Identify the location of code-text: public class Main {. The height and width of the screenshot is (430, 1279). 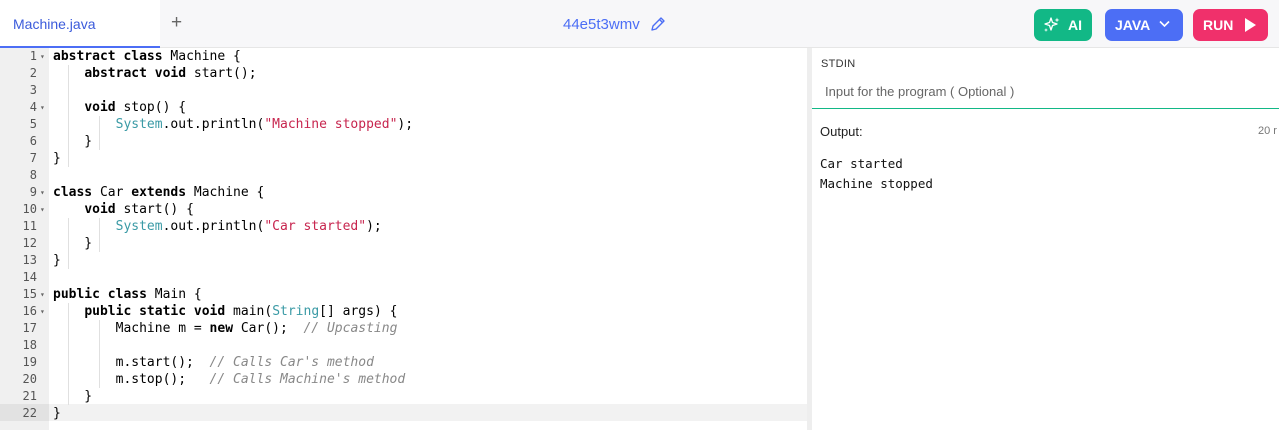
(127, 294).